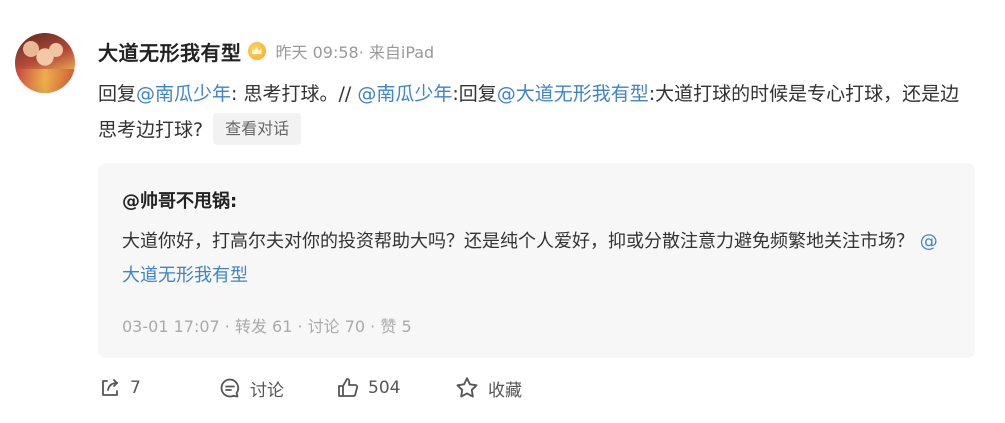 Image resolution: width=1005 pixels, height=423 pixels. Describe the element at coordinates (230, 388) in the screenshot. I see `comment-icon` at that location.